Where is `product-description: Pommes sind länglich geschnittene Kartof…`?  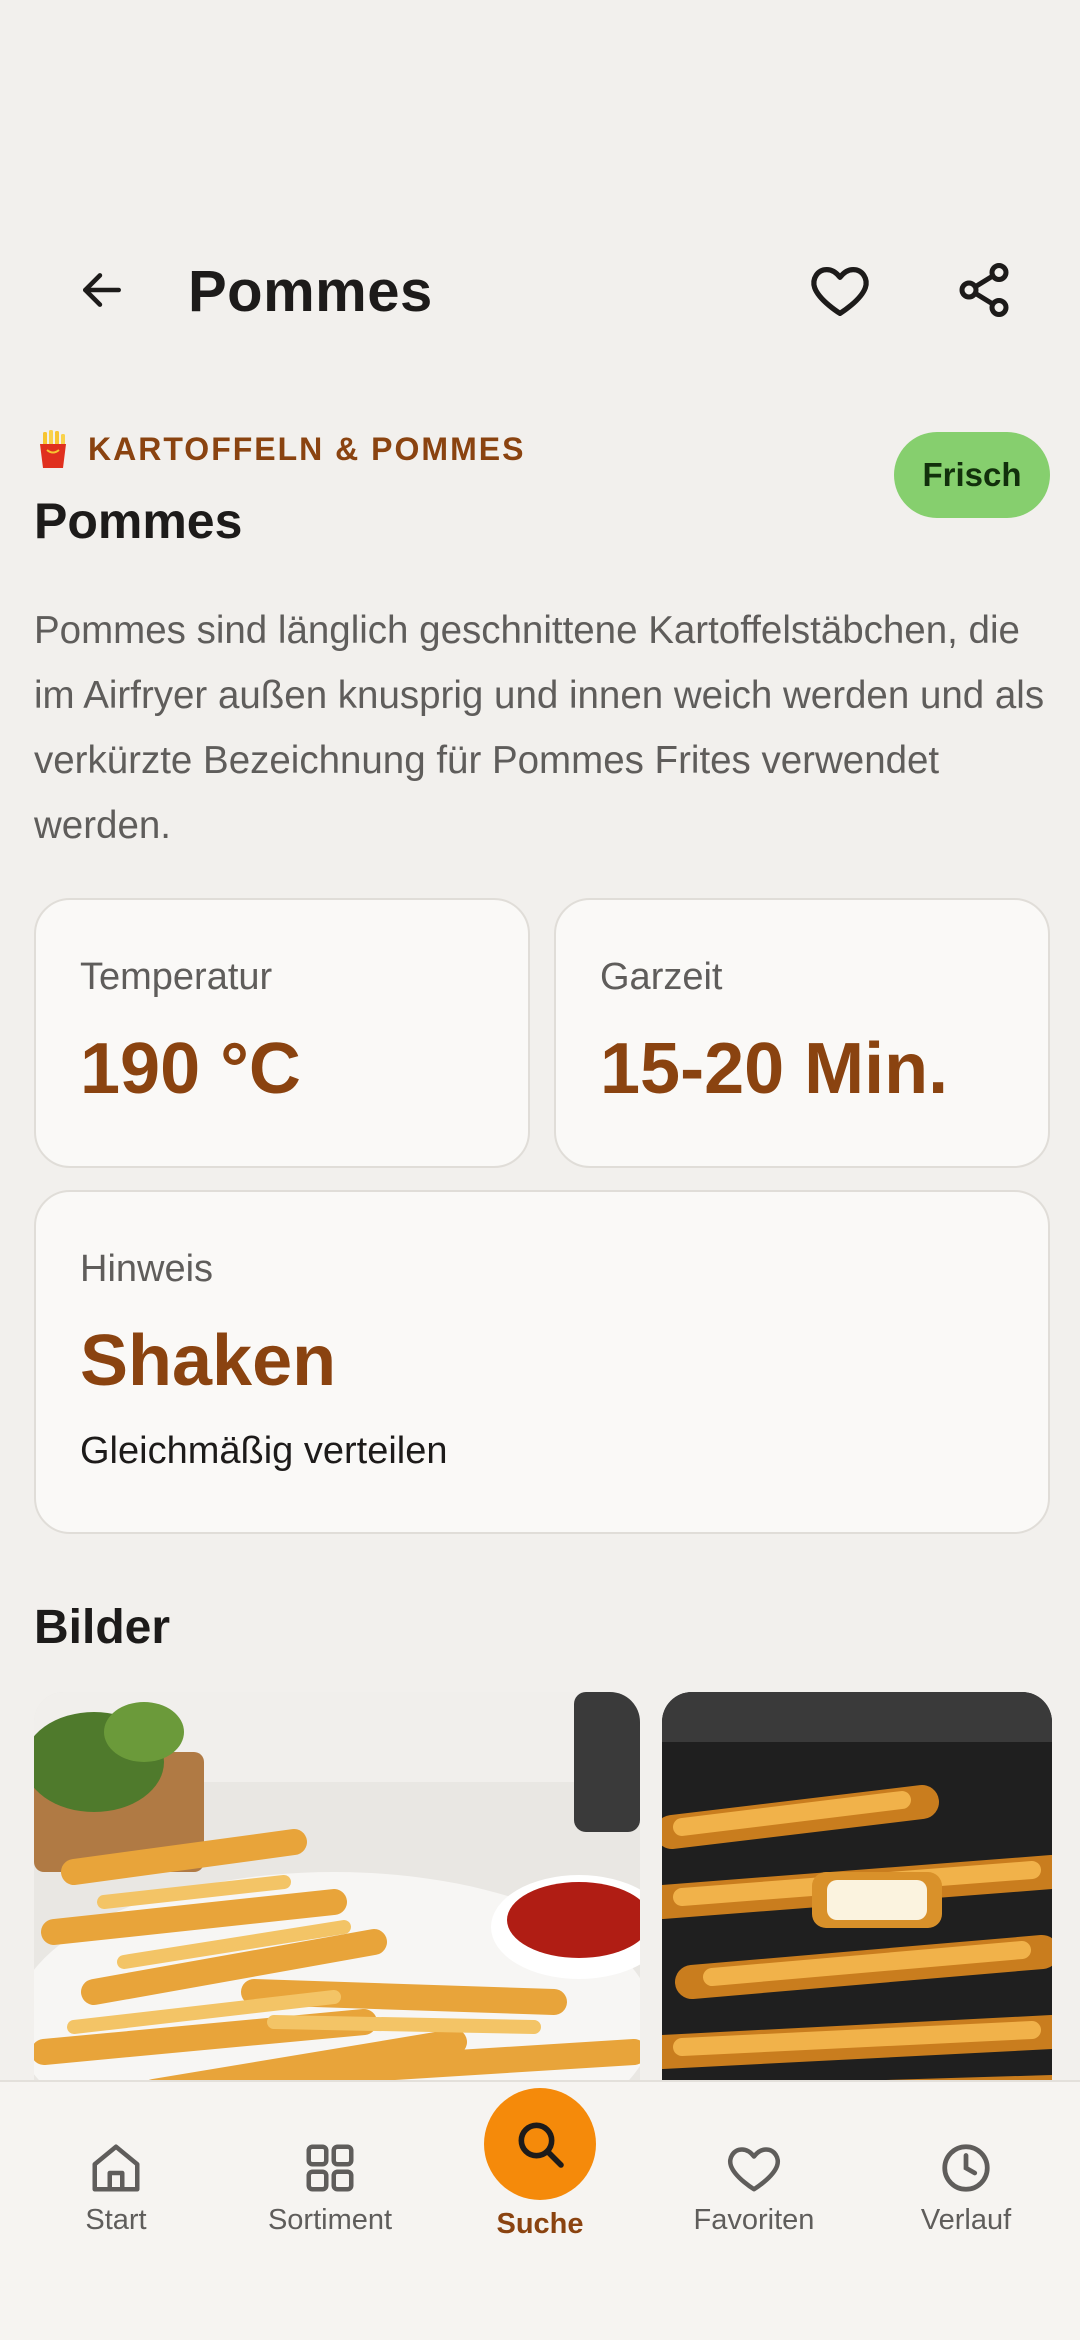 product-description: Pommes sind länglich geschnittene Kartof… is located at coordinates (539, 728).